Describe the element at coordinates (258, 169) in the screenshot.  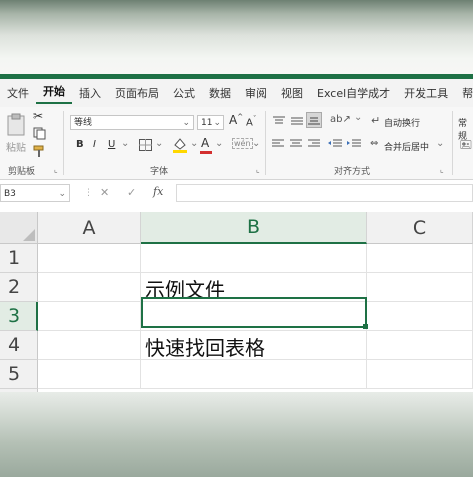
I see `font-launcher-icon: ⌞` at that location.